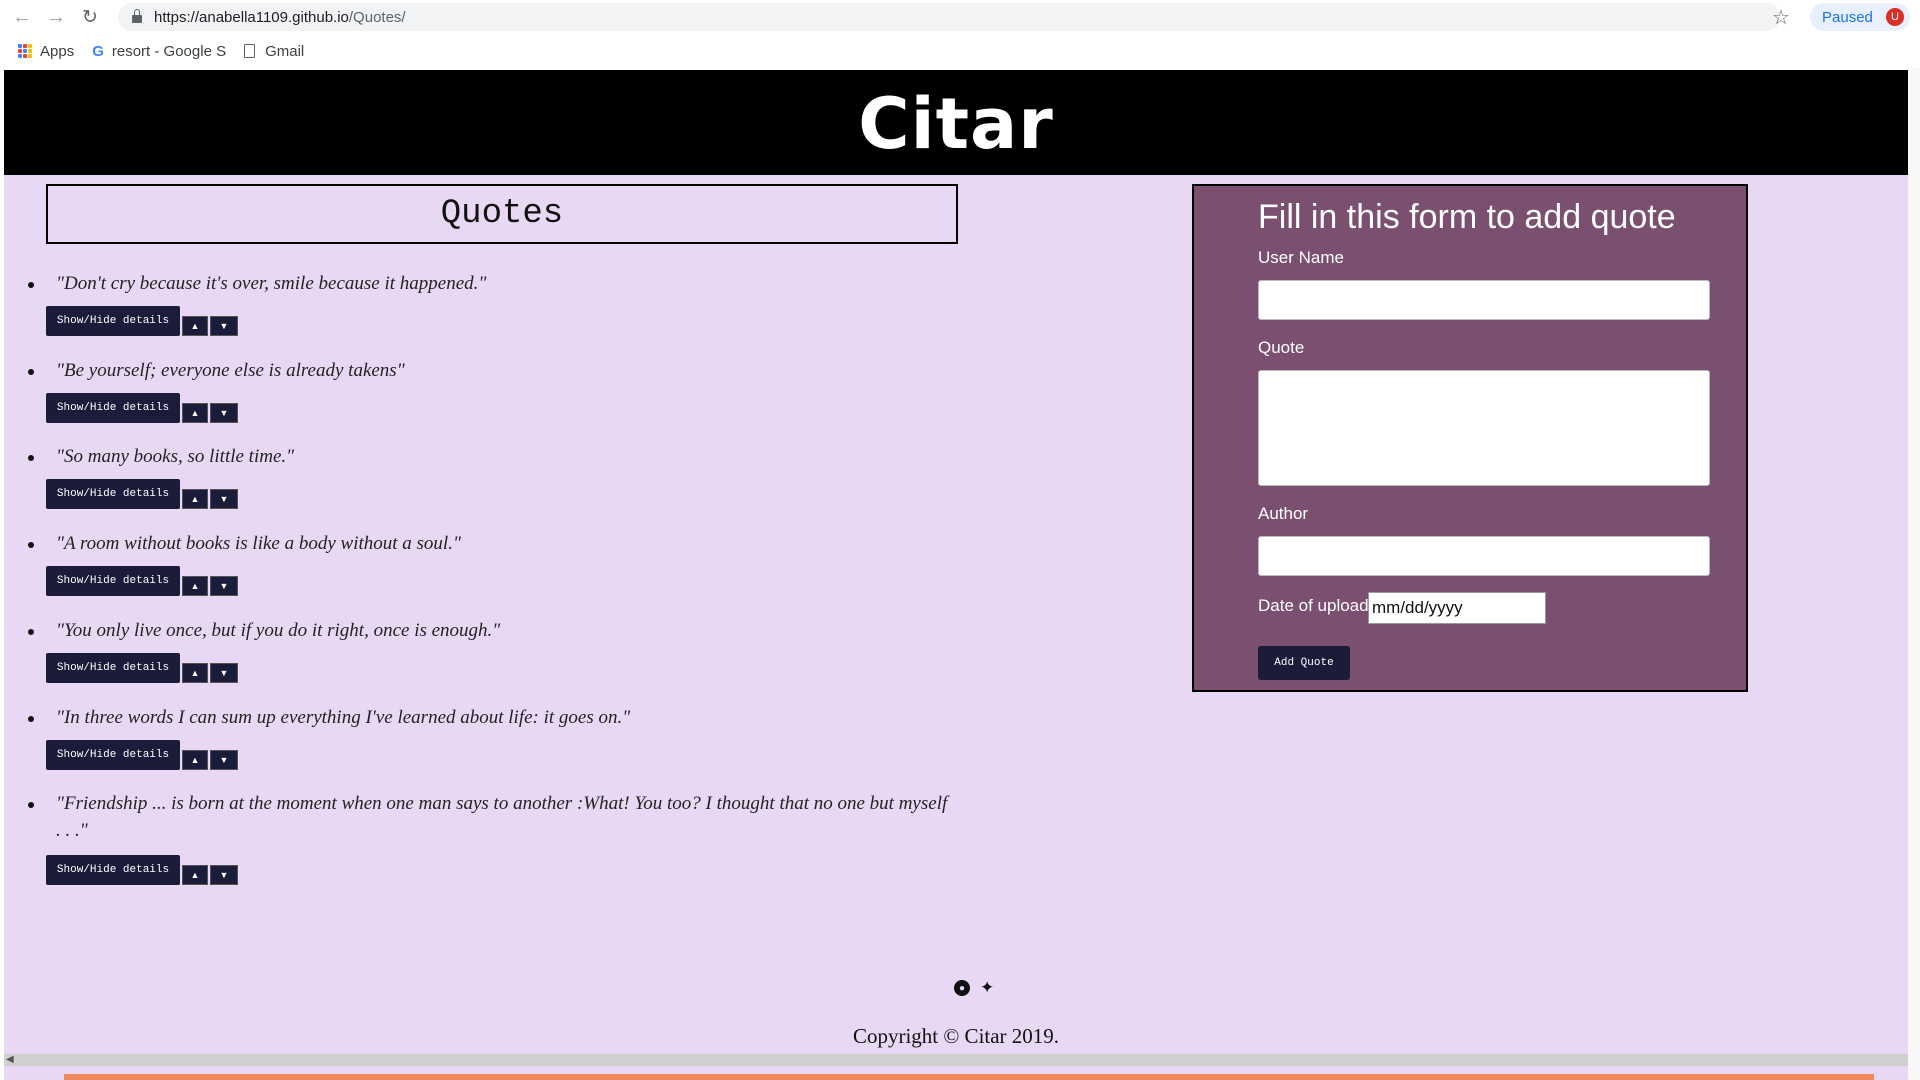  Describe the element at coordinates (987, 987) in the screenshot. I see `twitter-icon: ✦` at that location.